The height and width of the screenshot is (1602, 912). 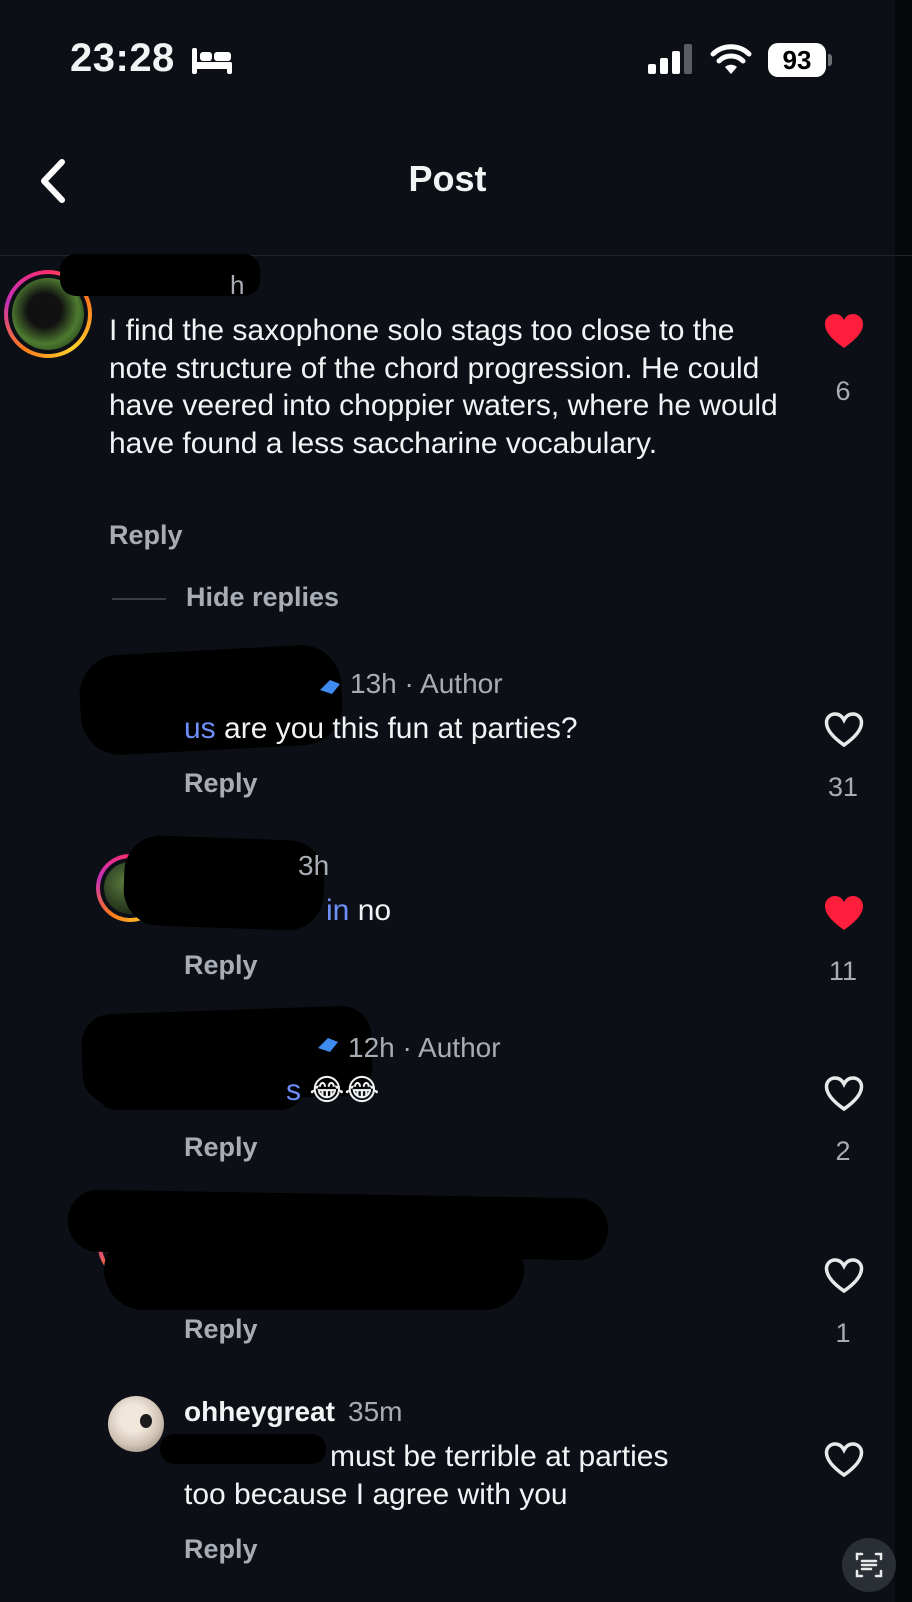 What do you see at coordinates (333, 1090) in the screenshot?
I see `reply-text: s 😂😂` at bounding box center [333, 1090].